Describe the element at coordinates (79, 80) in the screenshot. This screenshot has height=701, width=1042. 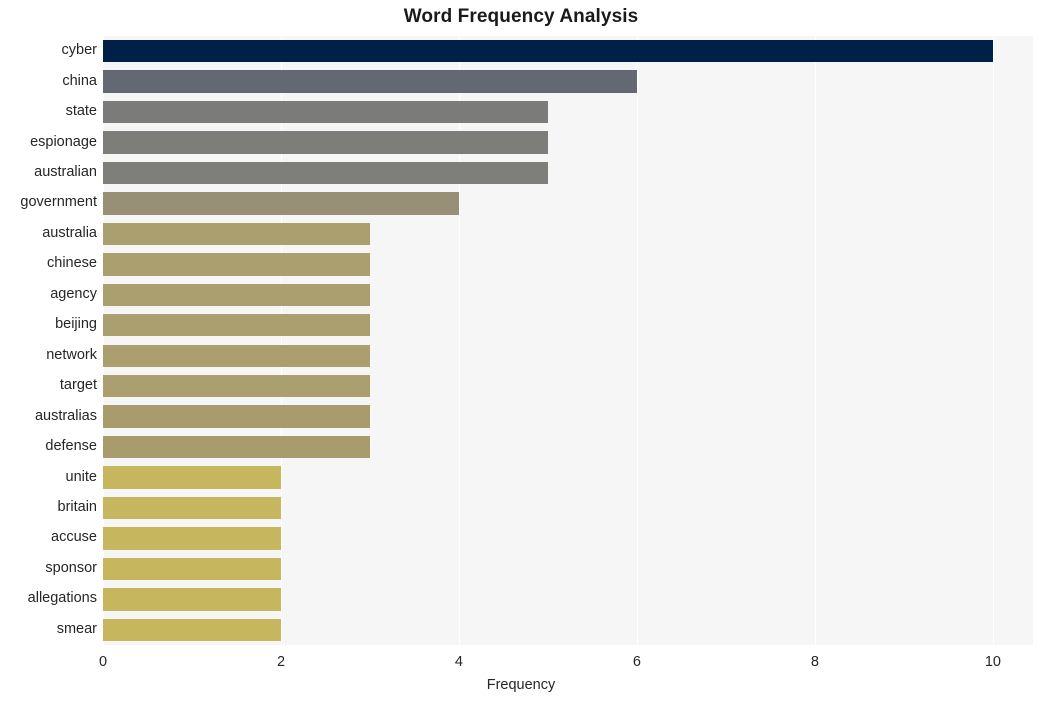
I see `y-axis-tick-label: china` at that location.